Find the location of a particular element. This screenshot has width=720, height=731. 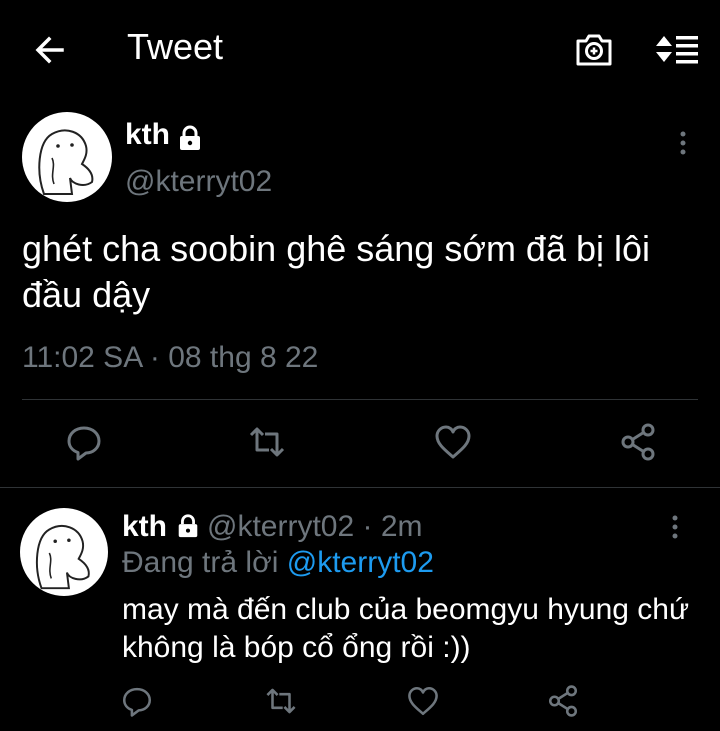

tweet-time: 11:02 SA is located at coordinates (82, 357).